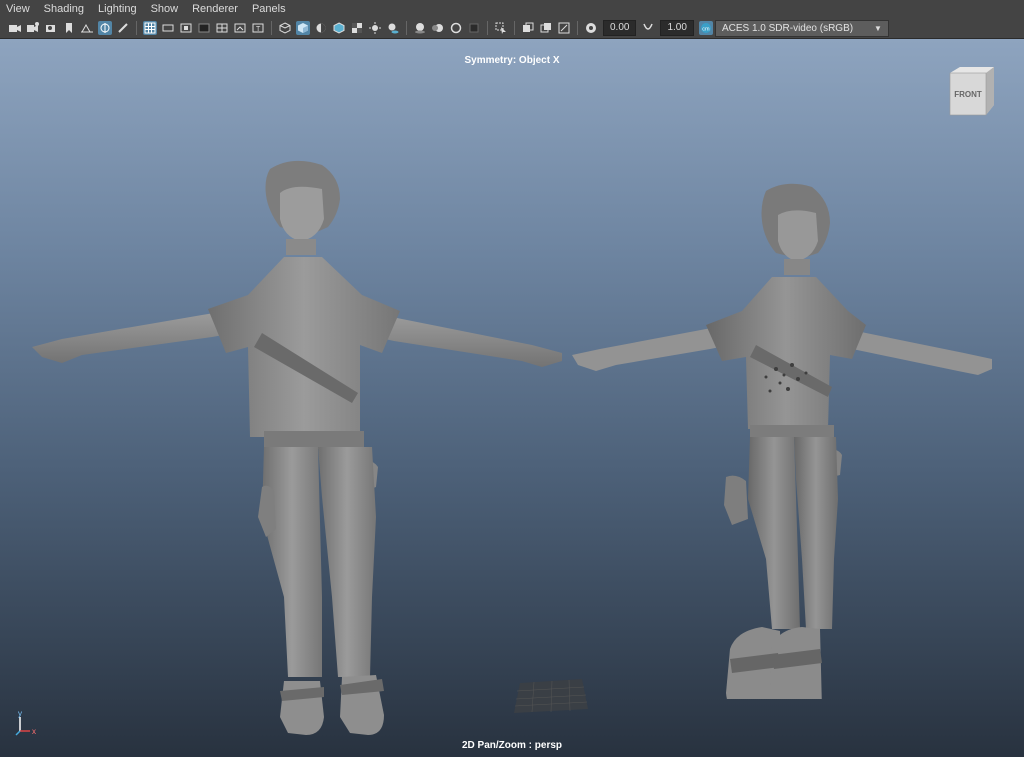 This screenshot has width=1024, height=757. I want to click on menu-renderer: Renderer, so click(215, 9).